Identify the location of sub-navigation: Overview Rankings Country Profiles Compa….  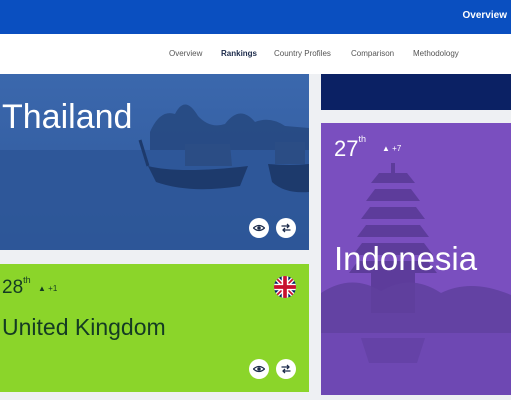
(255, 54).